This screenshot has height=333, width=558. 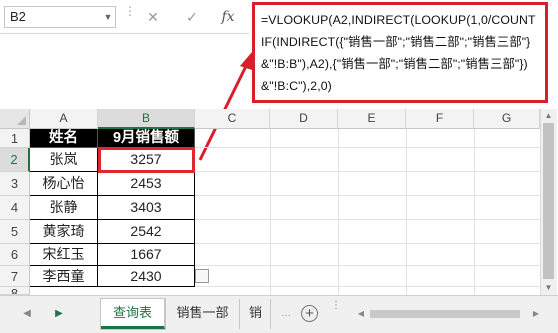 What do you see at coordinates (64, 208) in the screenshot?
I see `name-cell: 张静` at bounding box center [64, 208].